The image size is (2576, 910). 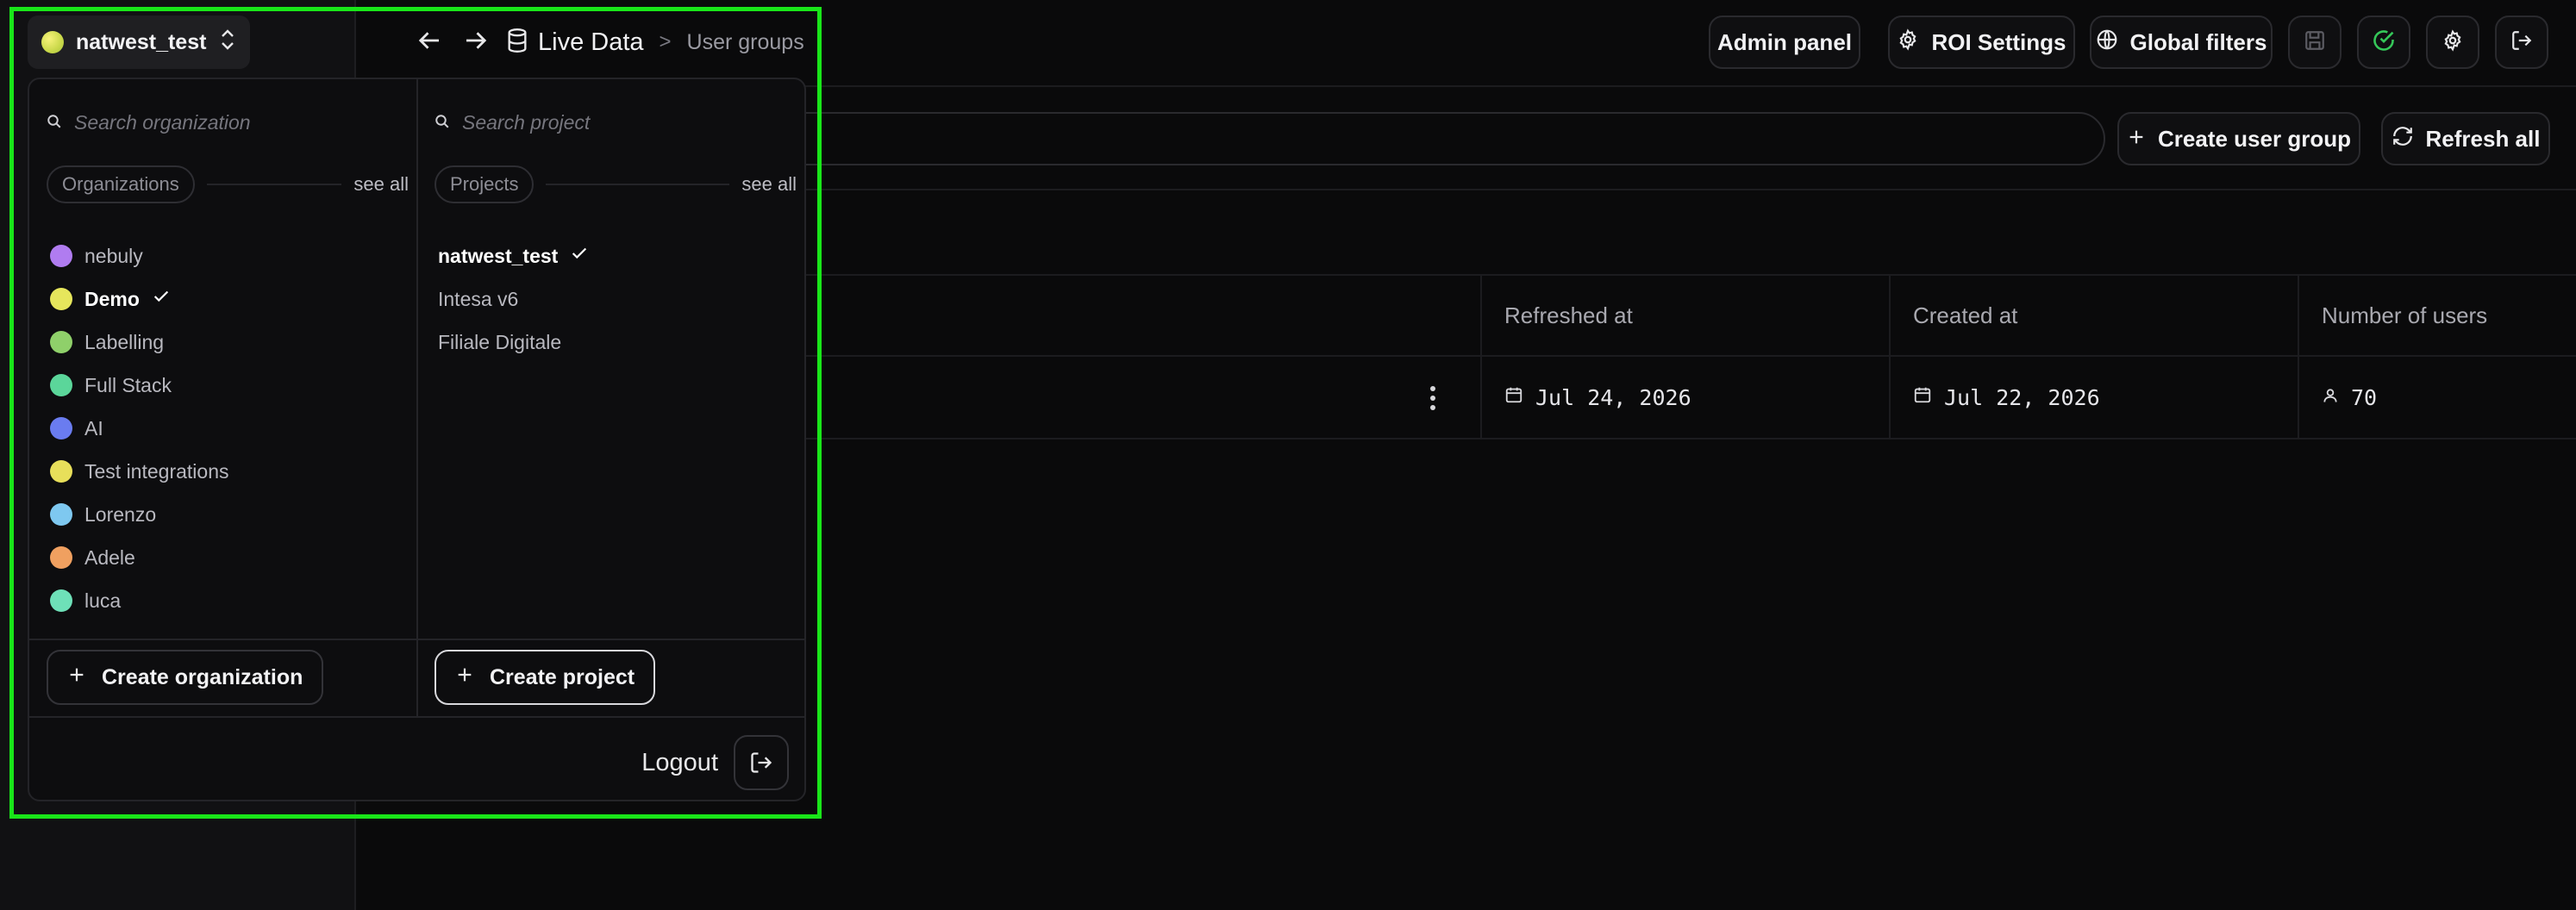 What do you see at coordinates (517, 43) in the screenshot?
I see `database-icon` at bounding box center [517, 43].